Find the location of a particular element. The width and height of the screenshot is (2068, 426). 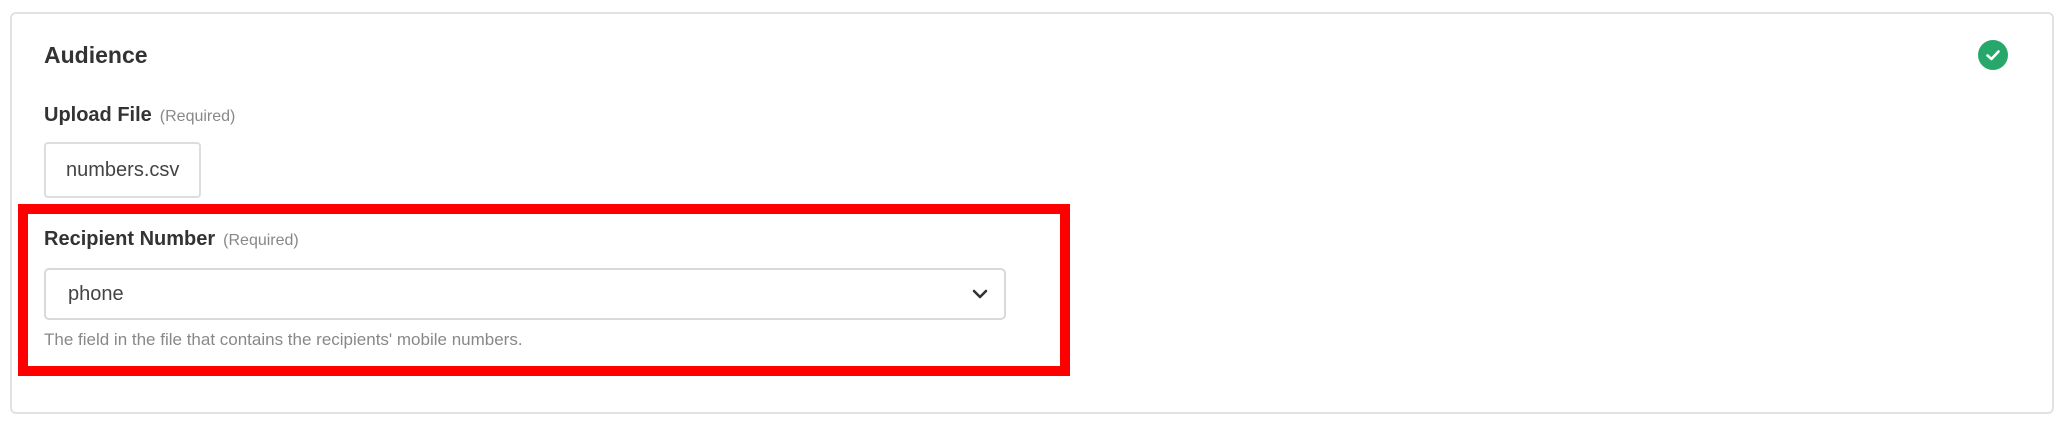

upload-file-label: Upload File (Required) is located at coordinates (139, 115).